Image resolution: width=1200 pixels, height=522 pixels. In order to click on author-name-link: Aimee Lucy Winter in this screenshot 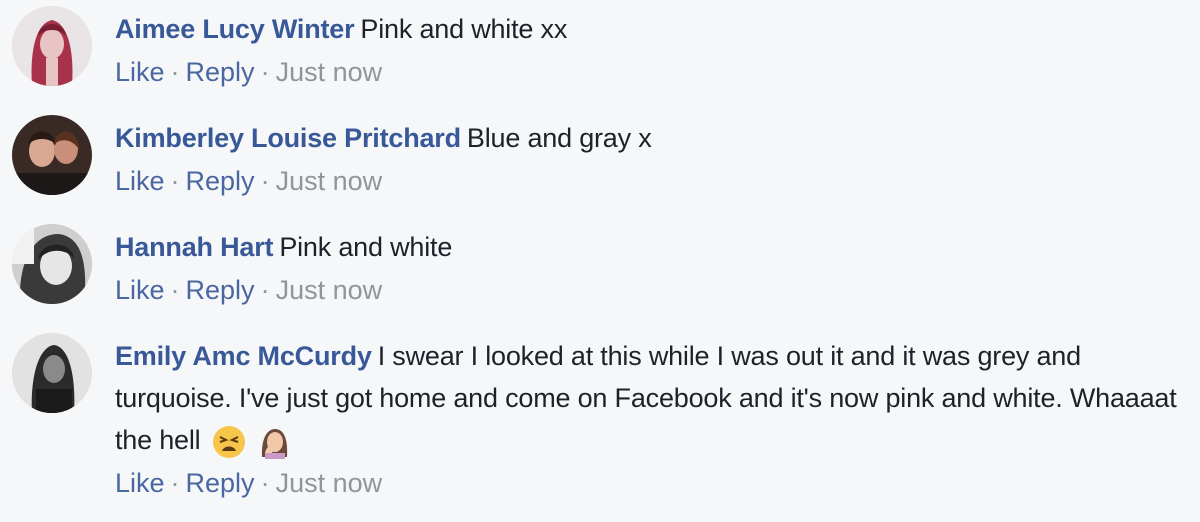, I will do `click(235, 29)`.